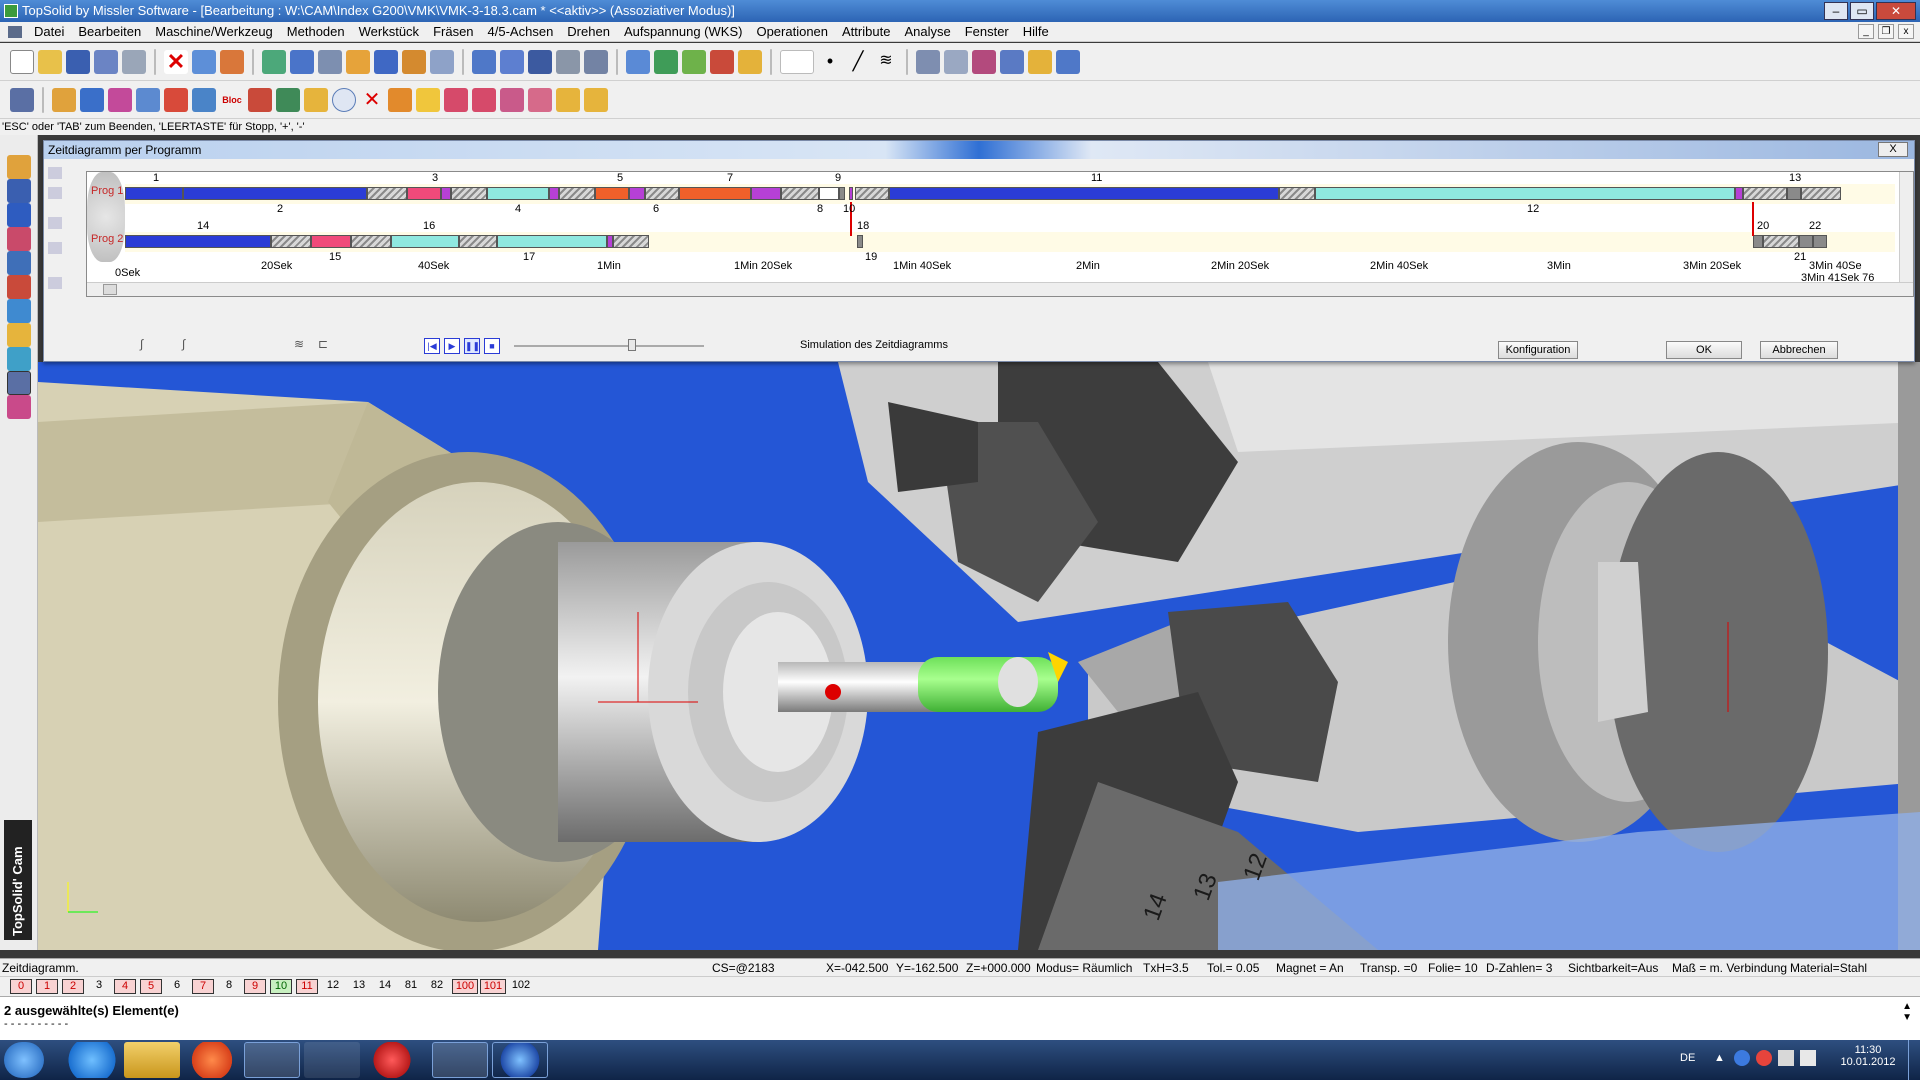 This screenshot has width=1920, height=1080. I want to click on menu-maschine: Maschine/Werkzeug, so click(214, 31).